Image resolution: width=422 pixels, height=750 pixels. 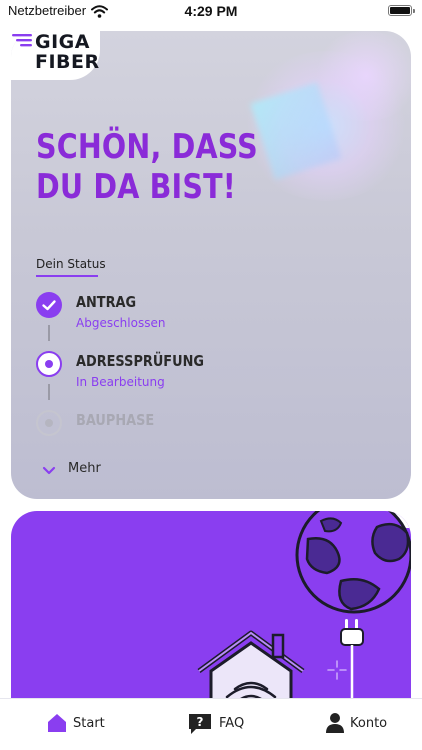 I want to click on more-toggle: Mehr, so click(x=82, y=470).